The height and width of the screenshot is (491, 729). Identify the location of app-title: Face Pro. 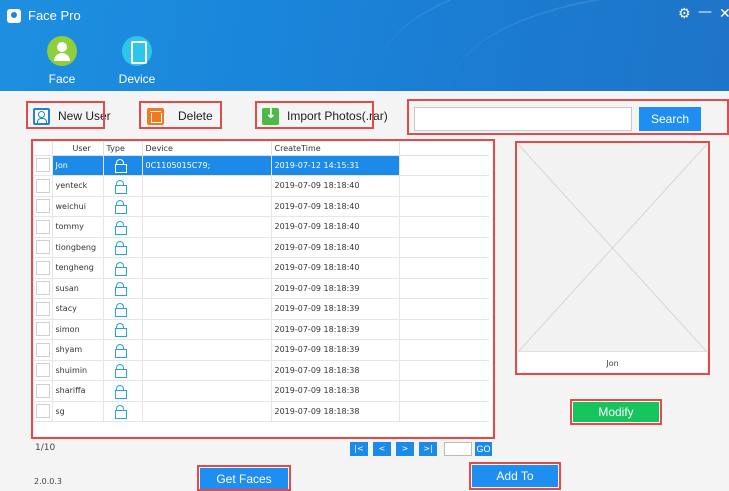
(54, 15).